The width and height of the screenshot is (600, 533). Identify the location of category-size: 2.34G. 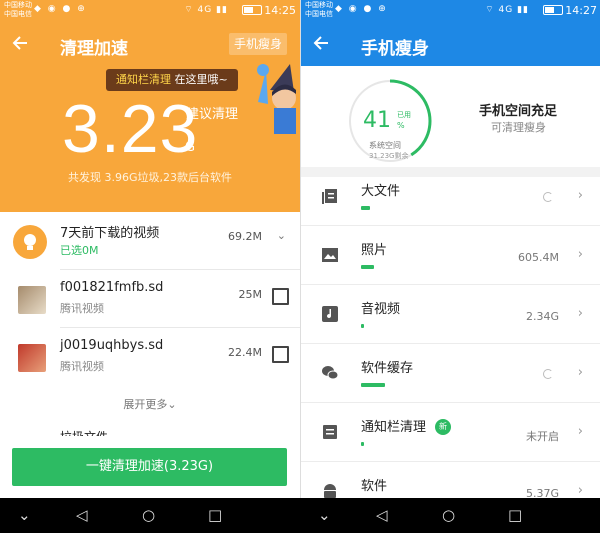
(542, 316).